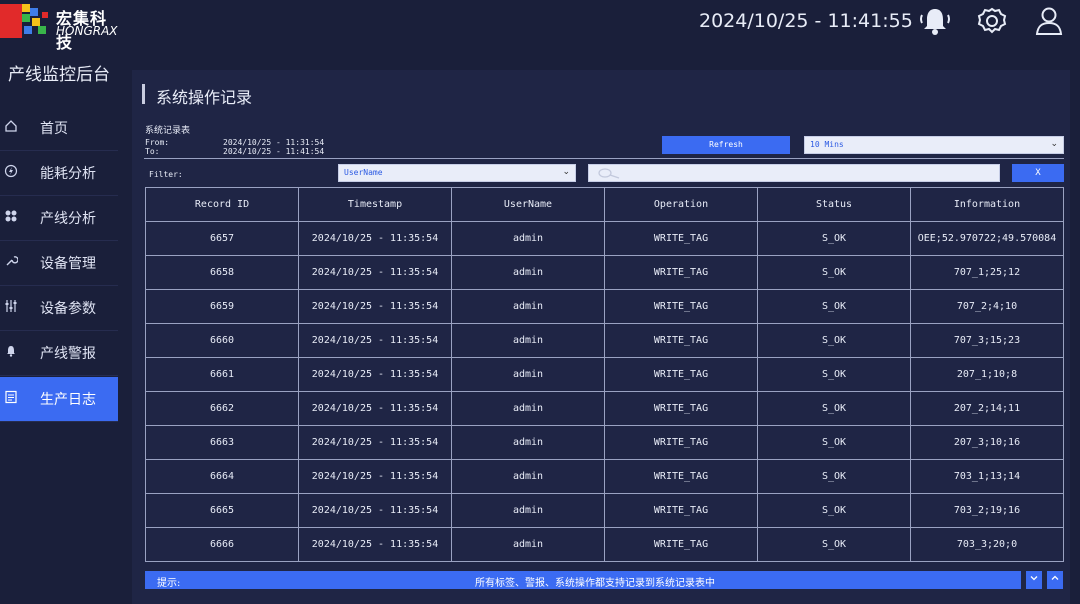  I want to click on sidebar-item-device-params: 设备参数, so click(59, 308).